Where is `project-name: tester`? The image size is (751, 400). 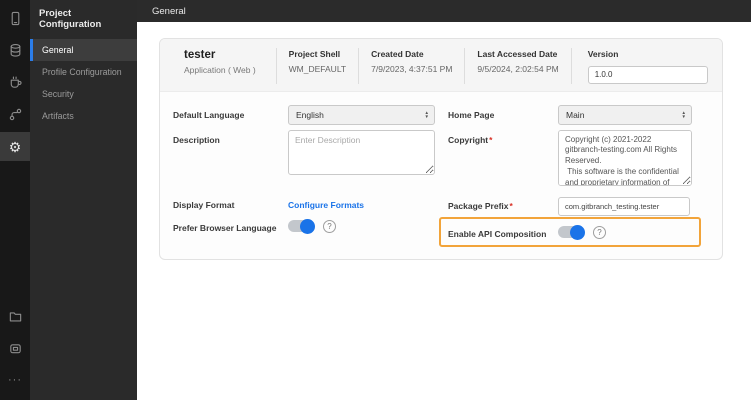 project-name: tester is located at coordinates (200, 55).